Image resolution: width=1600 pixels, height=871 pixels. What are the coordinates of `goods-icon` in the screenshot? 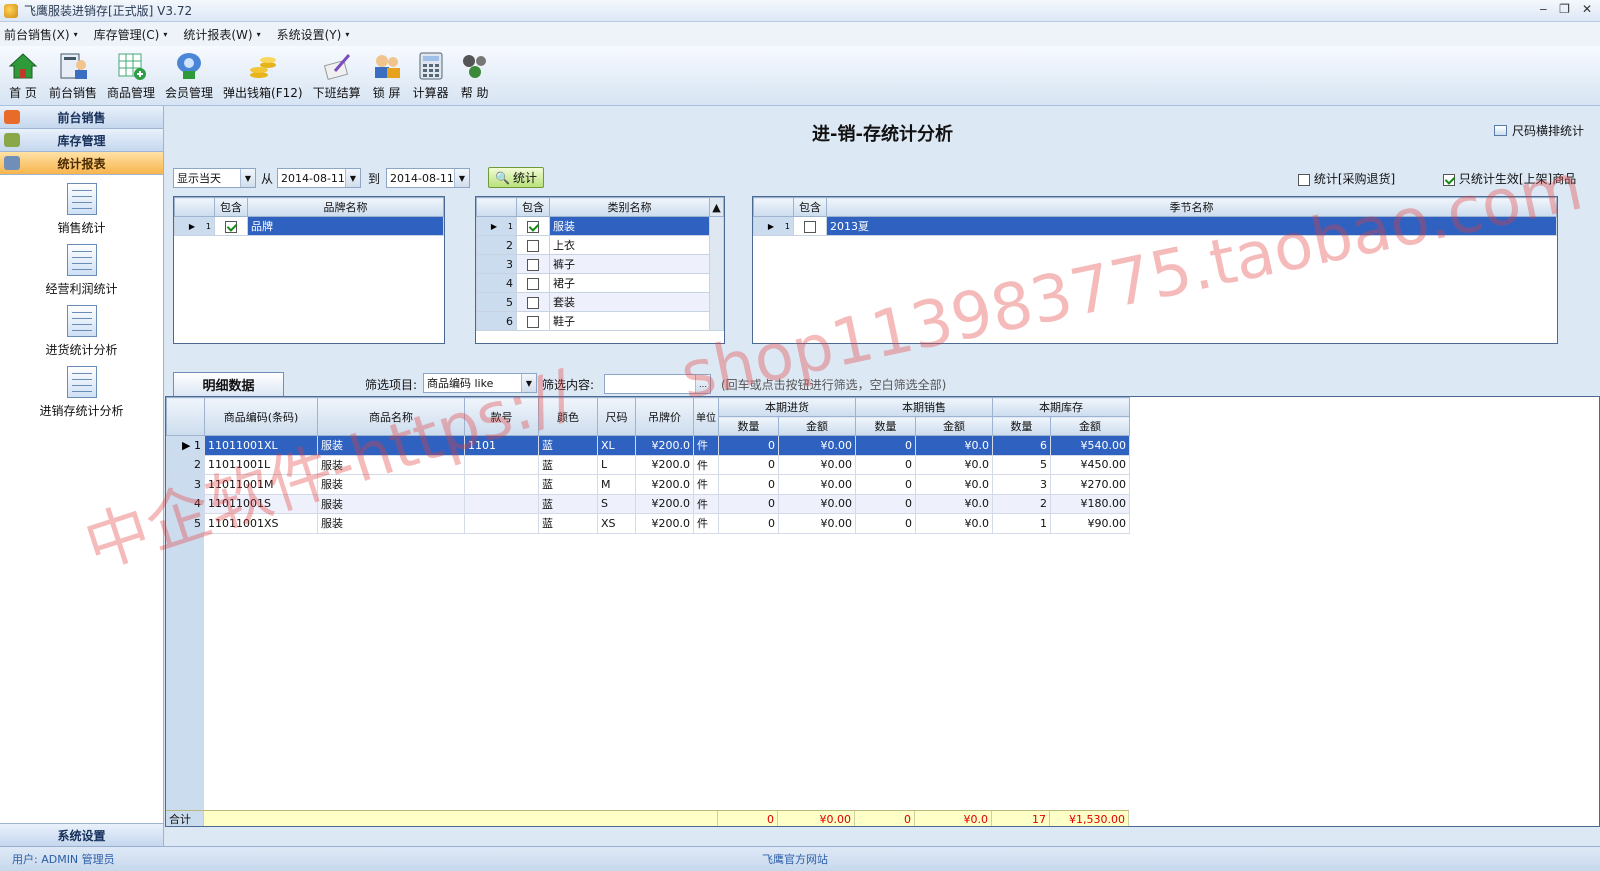 It's located at (131, 66).